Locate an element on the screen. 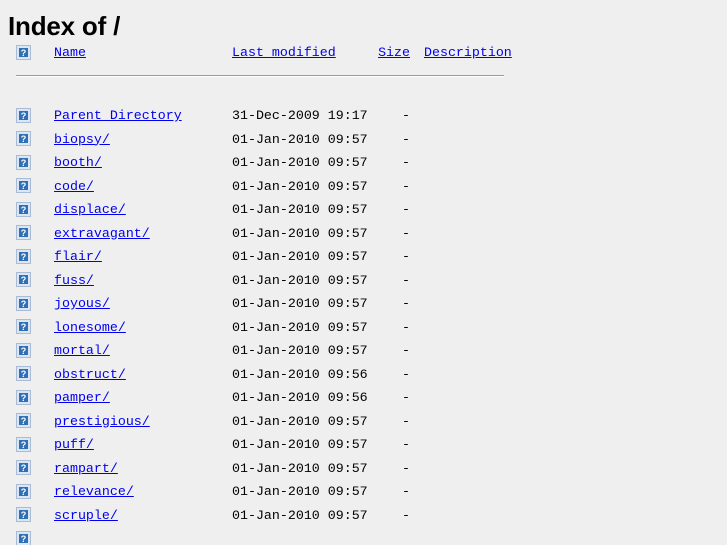 Image resolution: width=727 pixels, height=545 pixels. directory-link: Parent Directory is located at coordinates (118, 115).